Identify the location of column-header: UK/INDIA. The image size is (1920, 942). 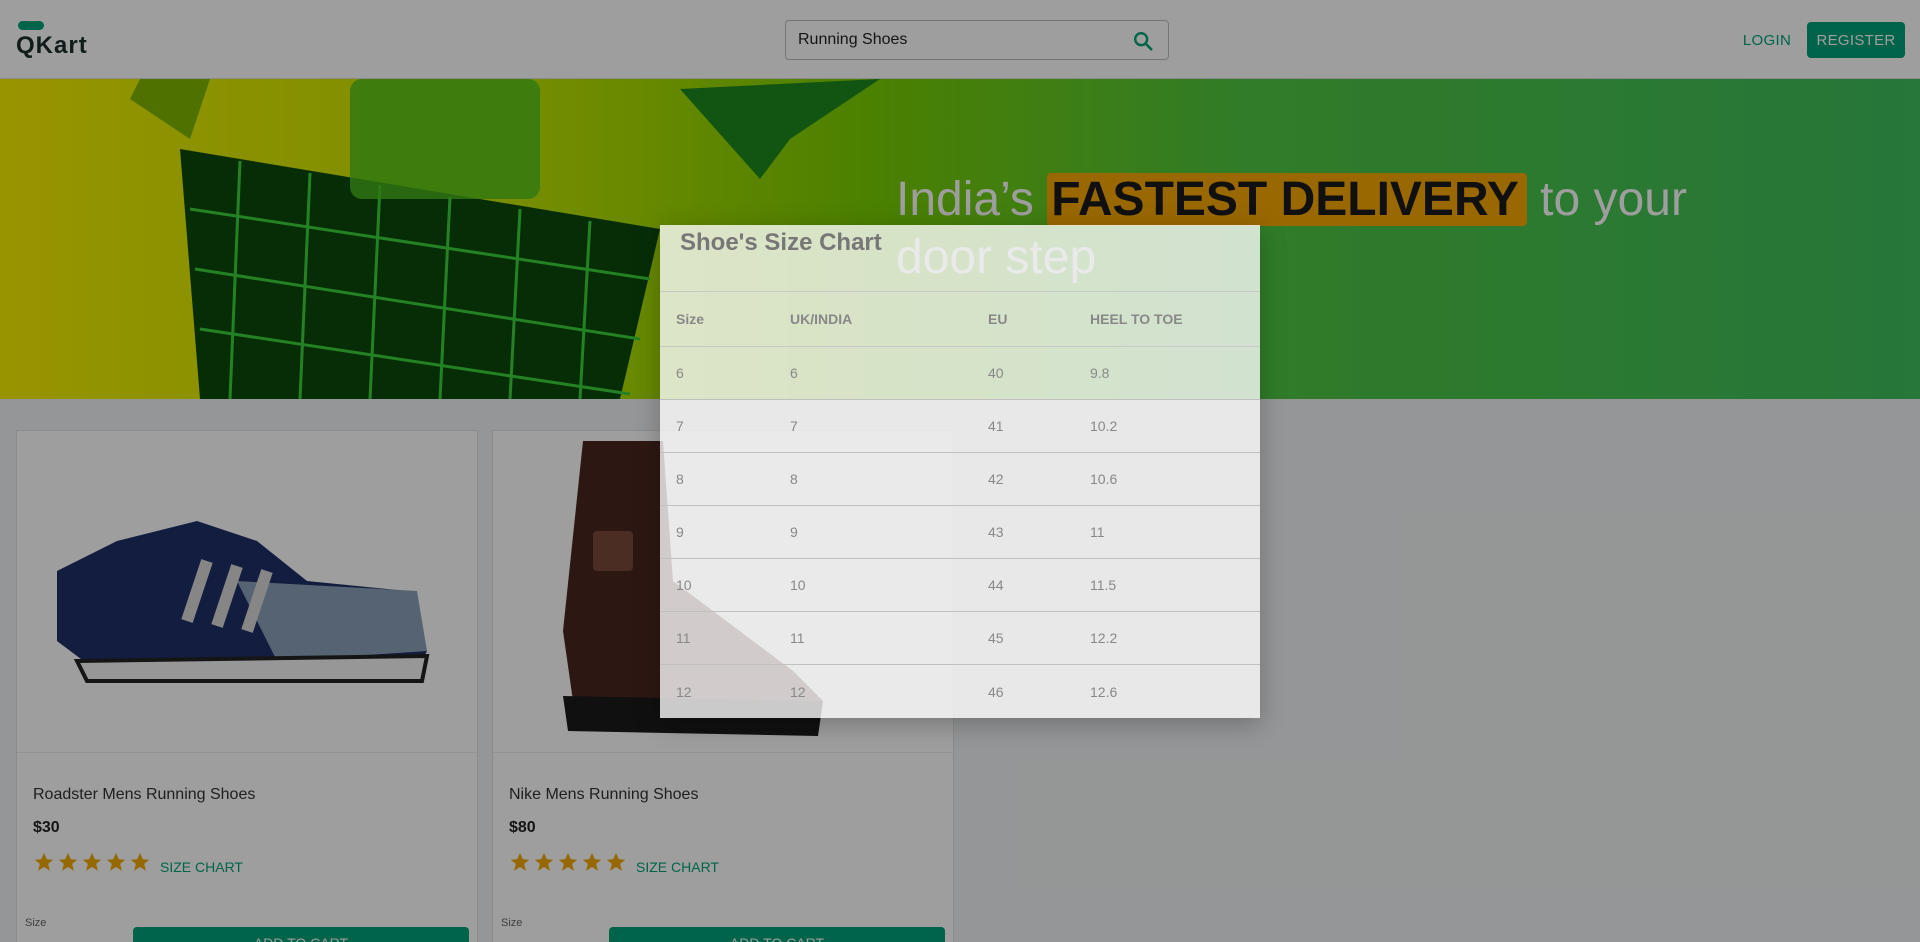
(821, 319).